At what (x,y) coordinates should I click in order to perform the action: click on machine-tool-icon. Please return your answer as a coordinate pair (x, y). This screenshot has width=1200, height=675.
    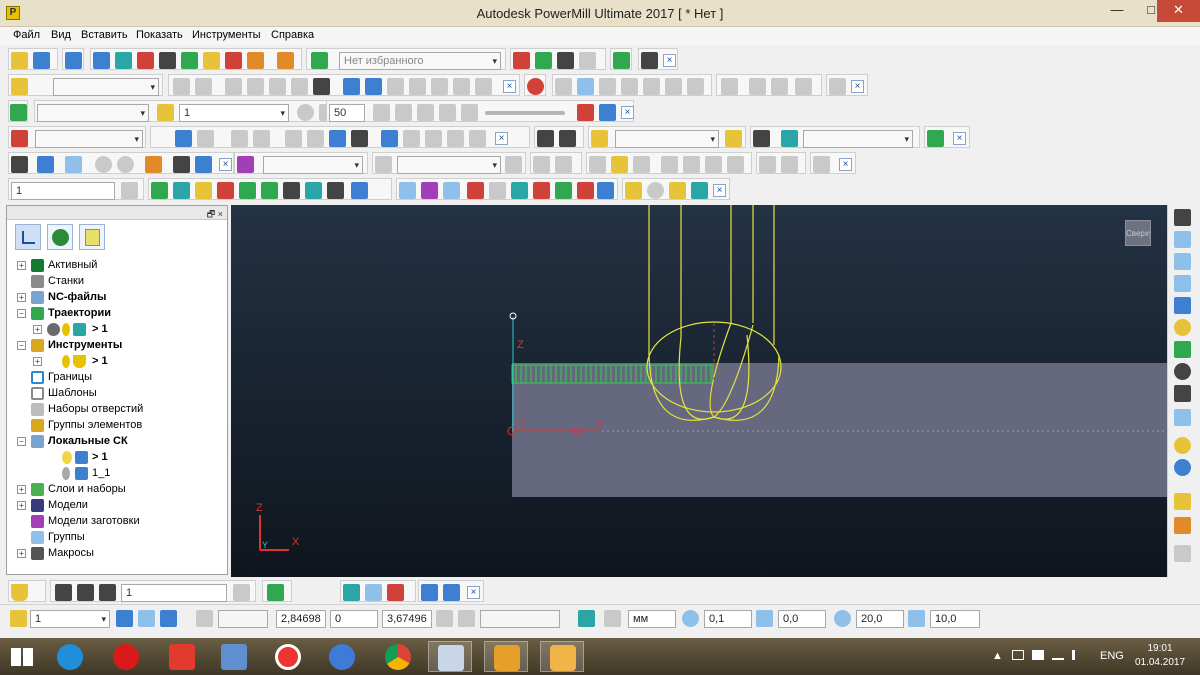
    Looking at the image, I should click on (789, 138).